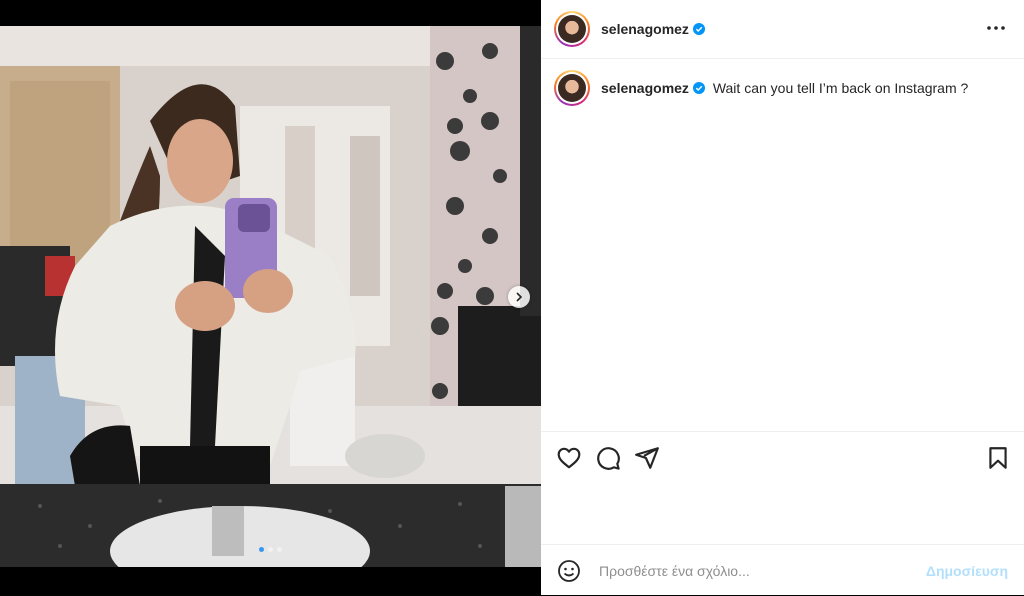 This screenshot has width=1024, height=596. I want to click on bookmark-icon, so click(998, 458).